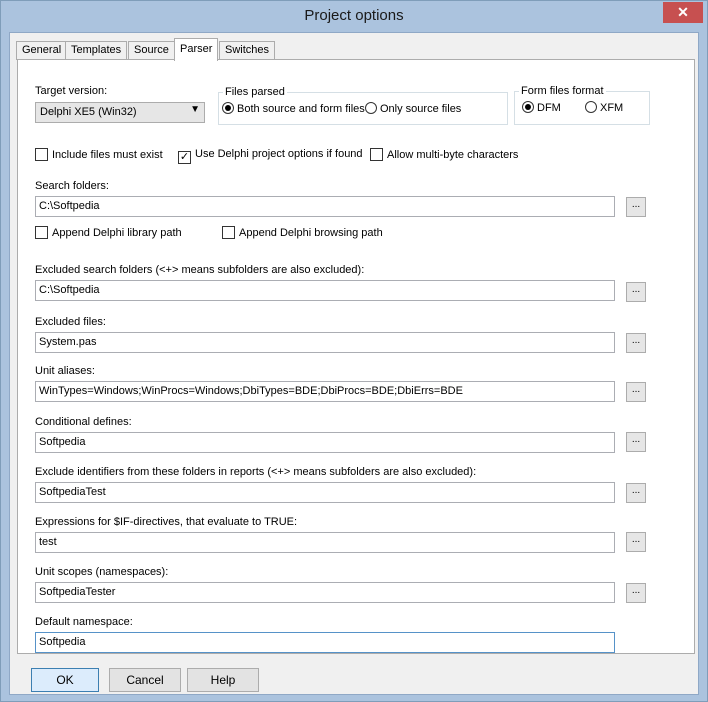  What do you see at coordinates (65, 371) in the screenshot?
I see `unit-aliases-label: Unit aliases:` at bounding box center [65, 371].